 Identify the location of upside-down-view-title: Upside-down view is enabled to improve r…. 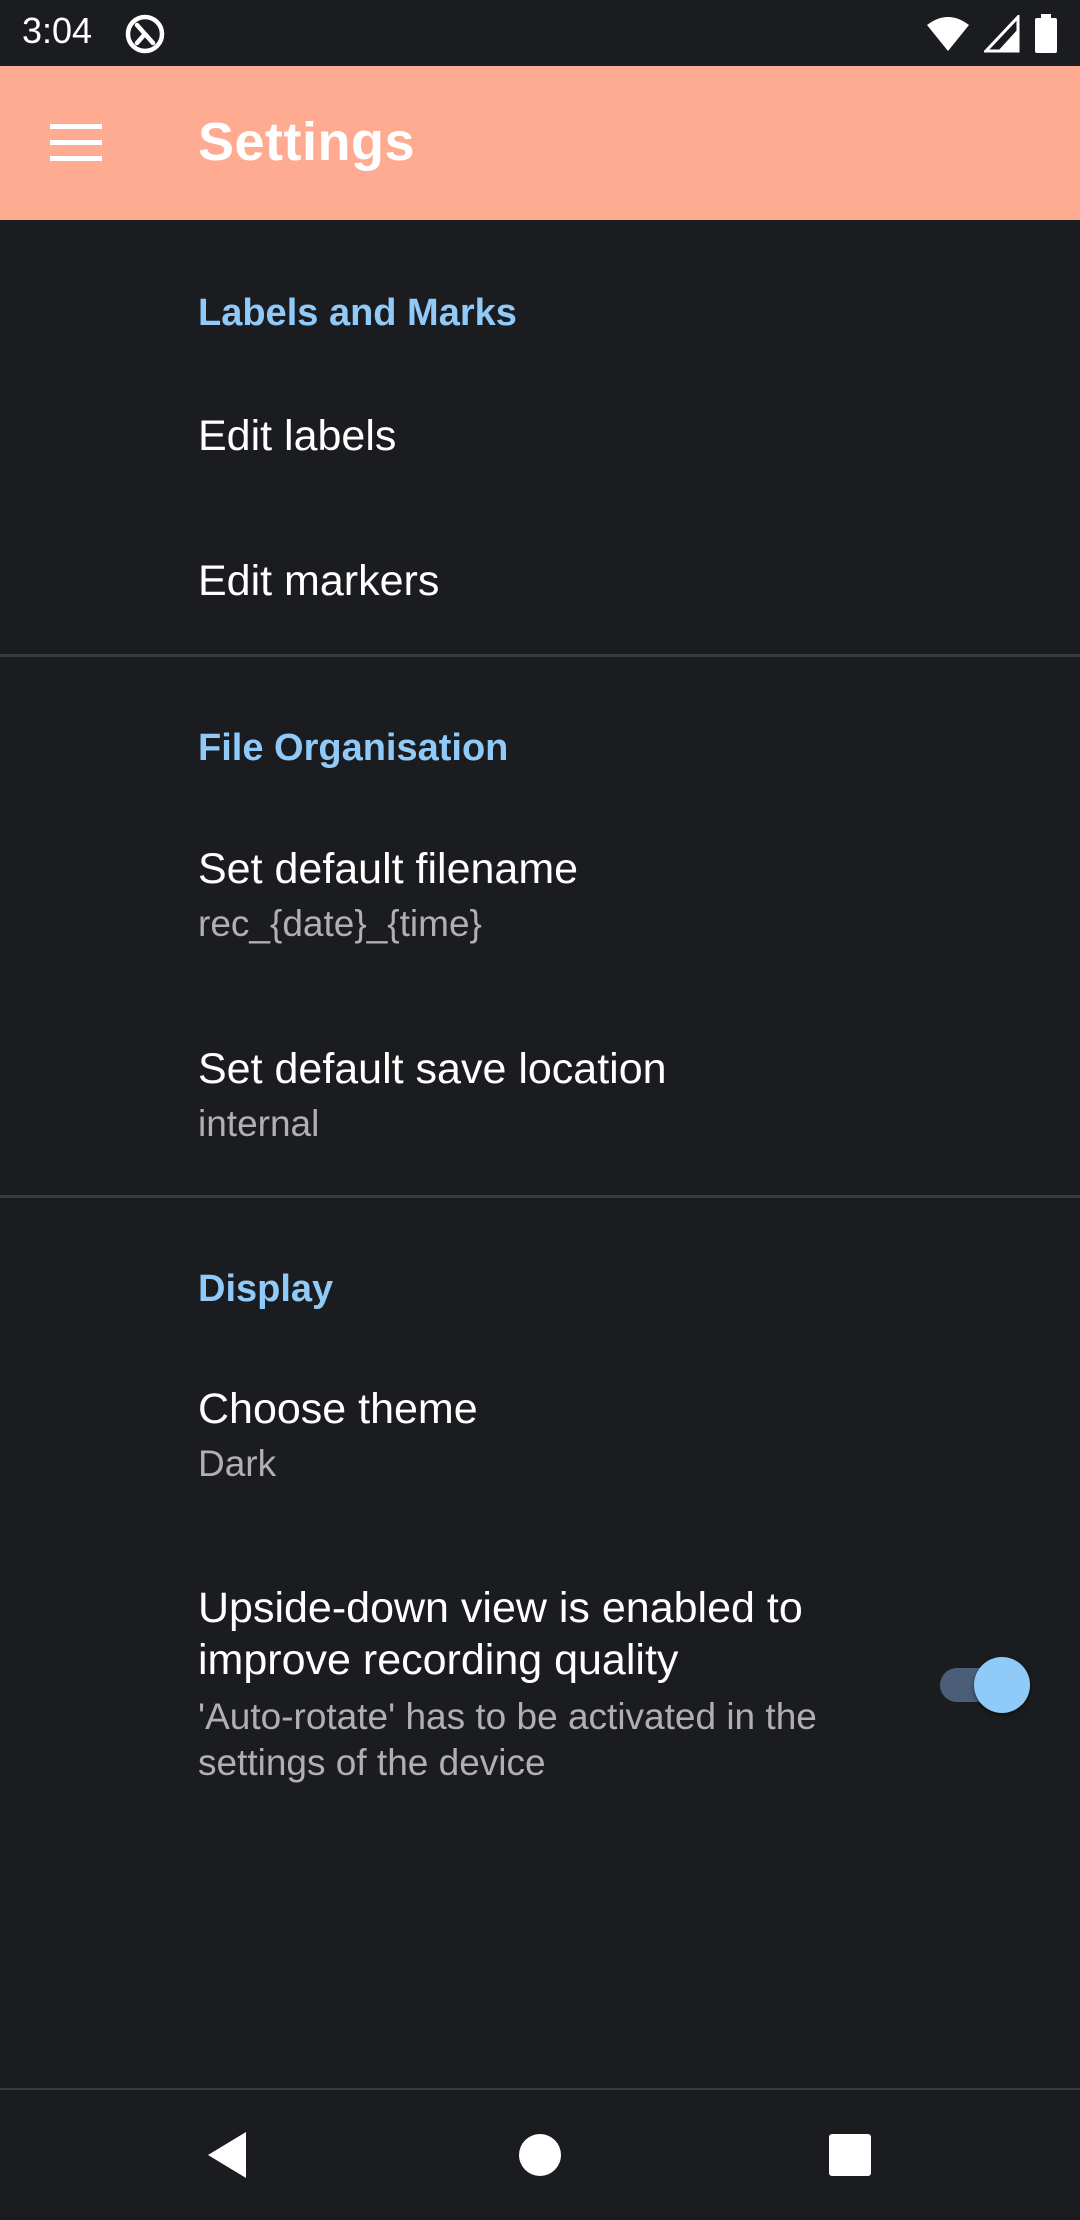
(500, 1634).